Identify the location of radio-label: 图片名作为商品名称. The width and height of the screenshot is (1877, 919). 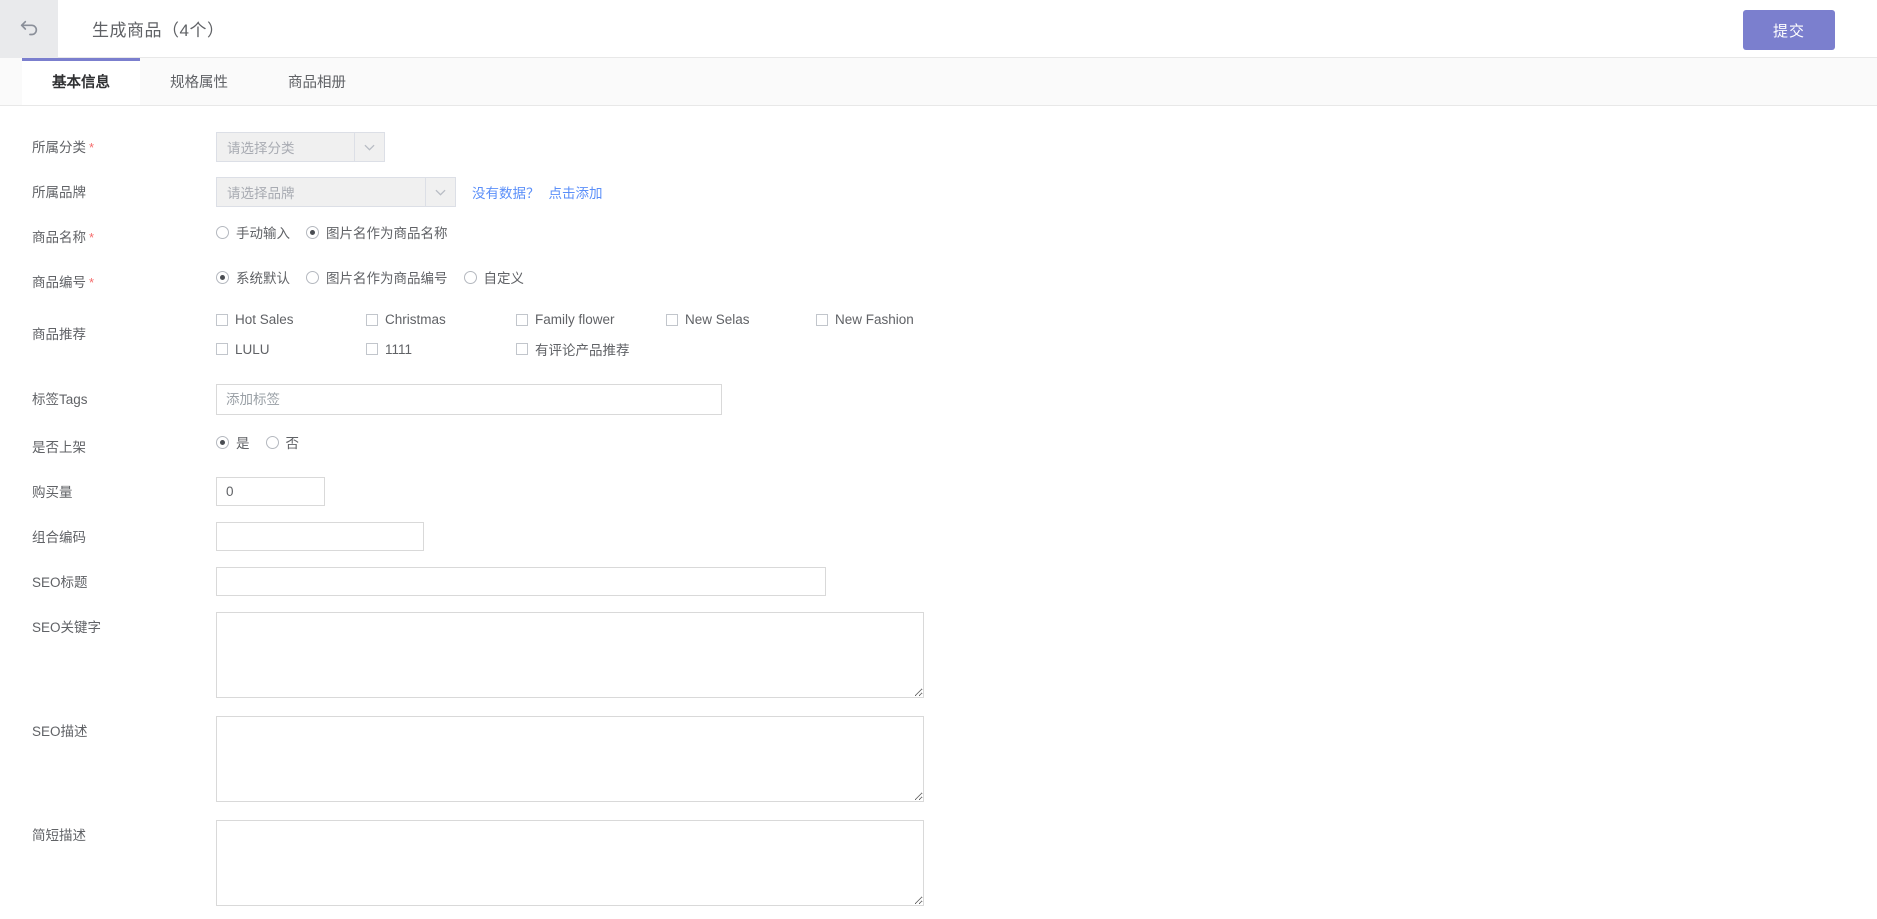
(387, 233).